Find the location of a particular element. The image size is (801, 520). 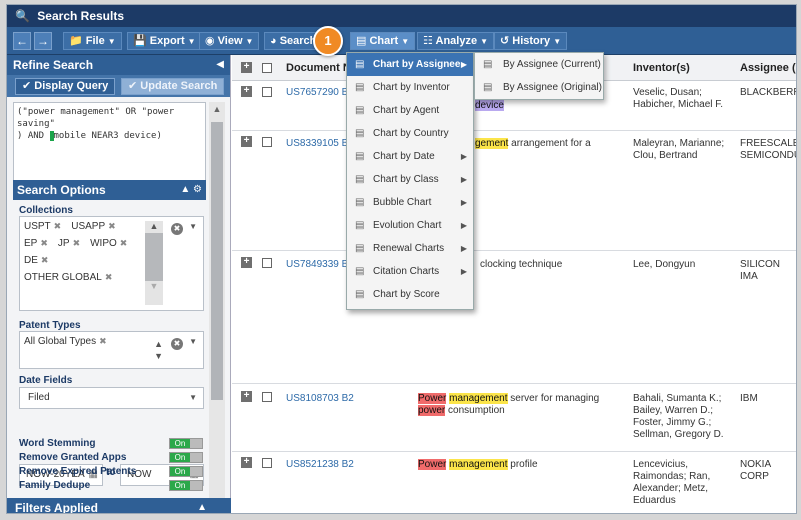

search-options-header: Search Options ▲ ⚙ is located at coordinates (109, 190).